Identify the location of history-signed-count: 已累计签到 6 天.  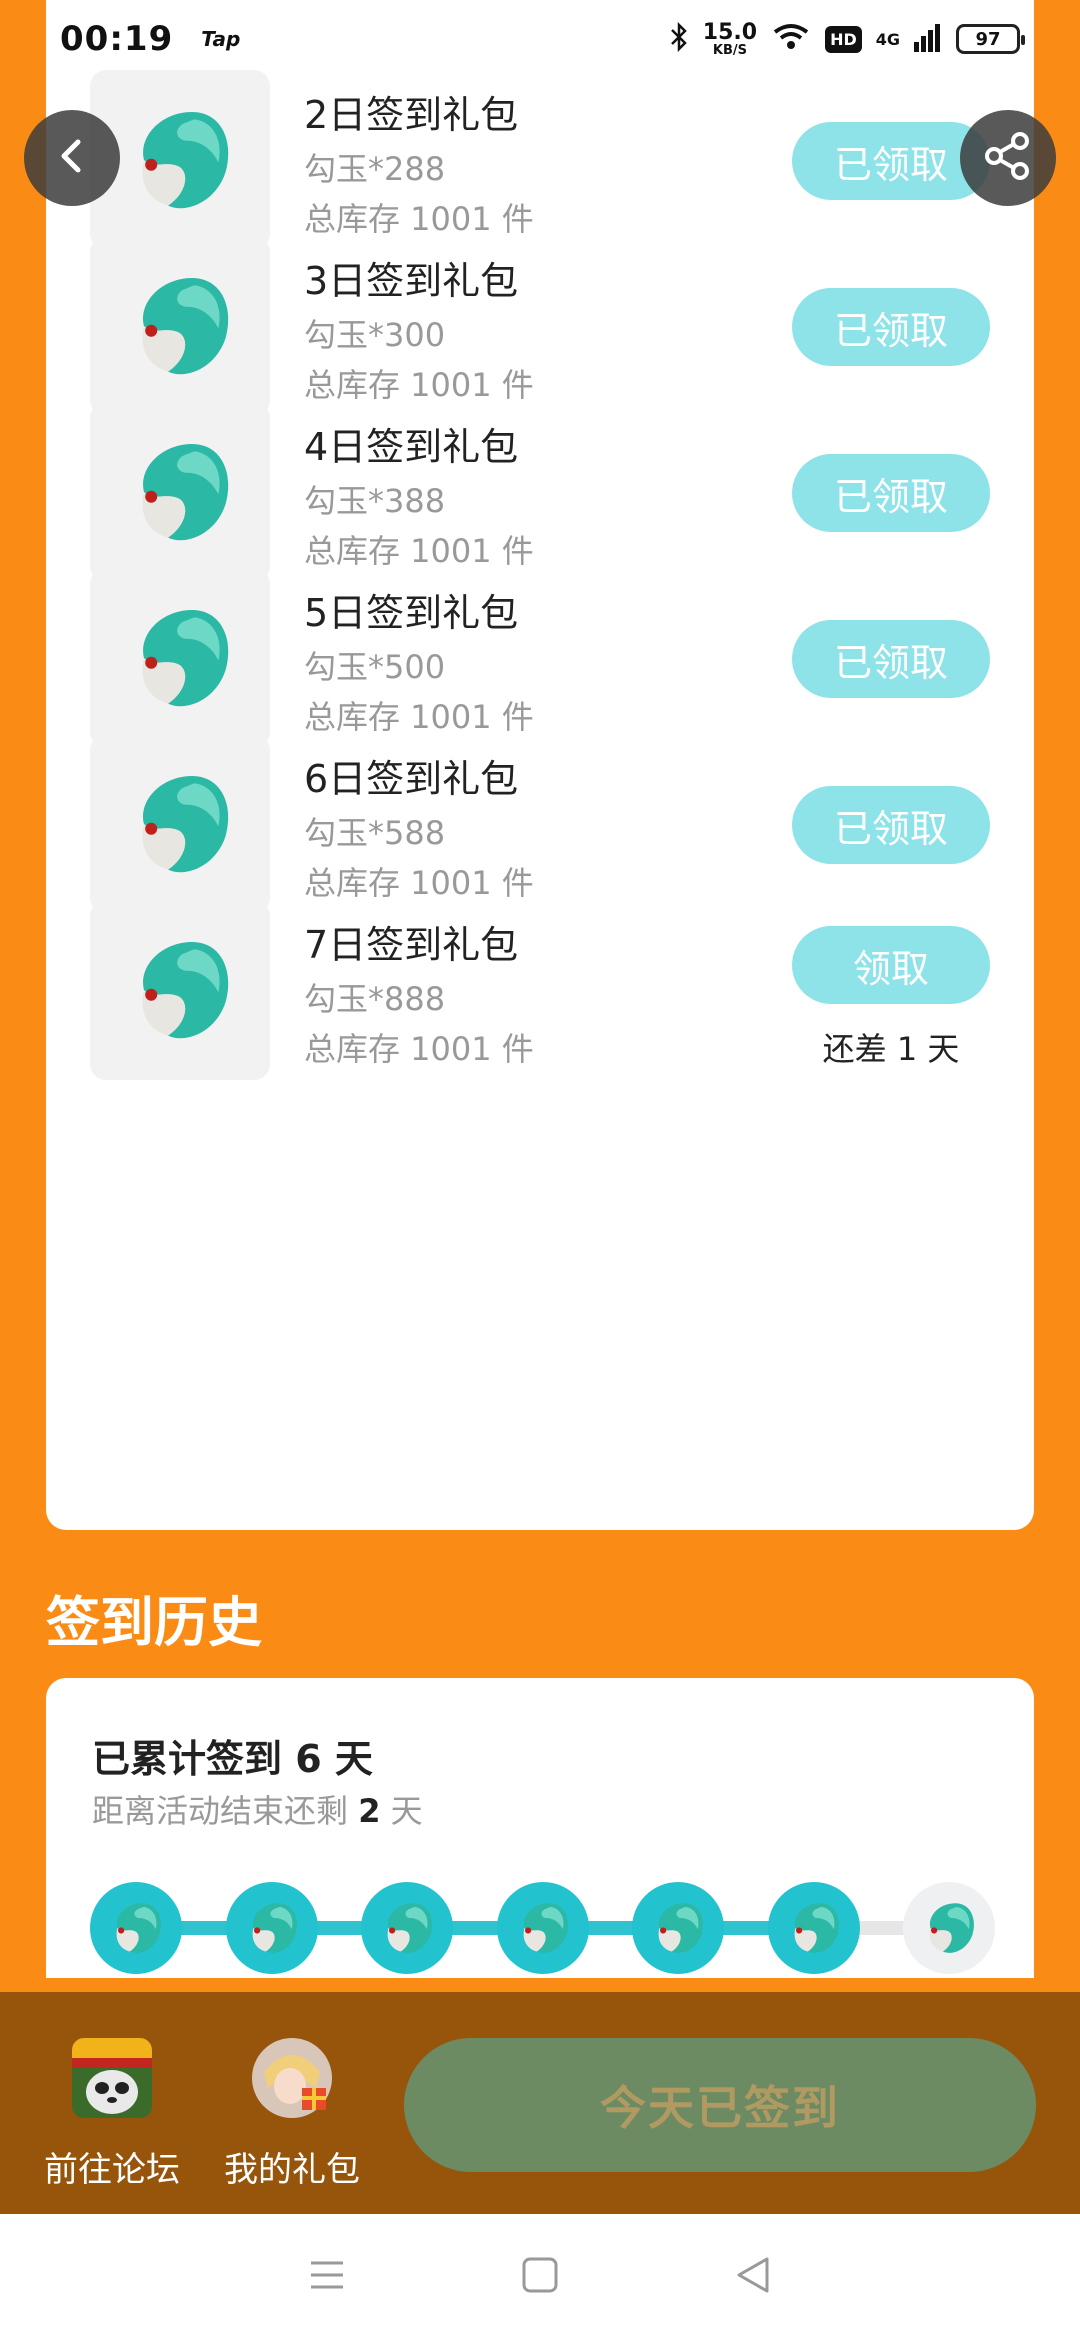
(232, 1755).